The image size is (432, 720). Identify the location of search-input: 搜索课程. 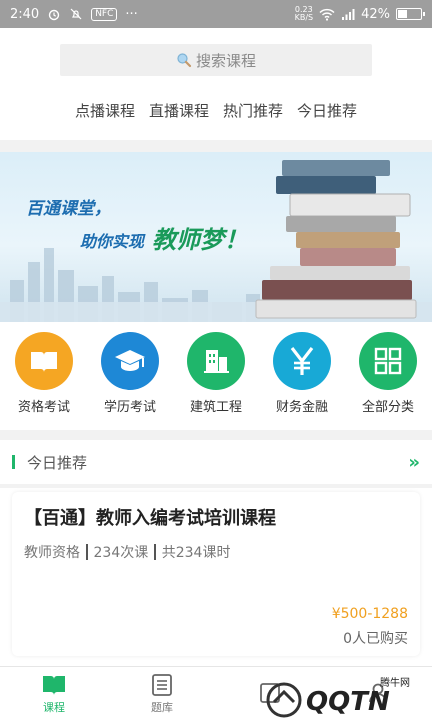
(216, 60).